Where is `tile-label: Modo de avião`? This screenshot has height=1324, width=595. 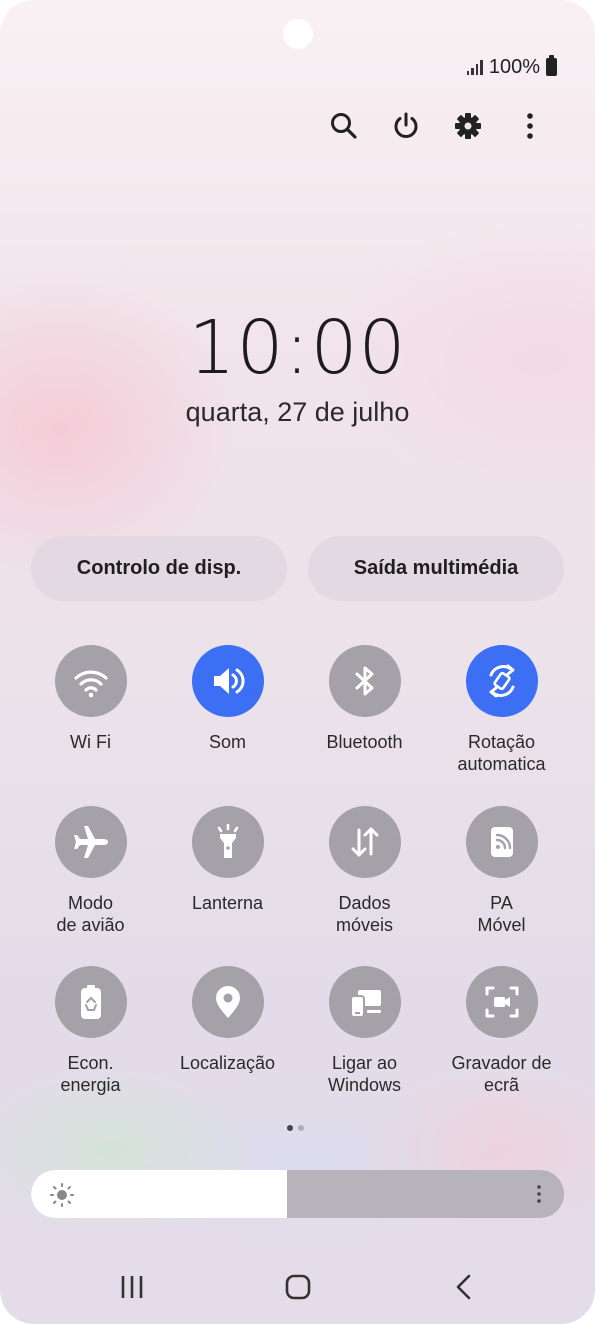 tile-label: Modo de avião is located at coordinates (90, 914).